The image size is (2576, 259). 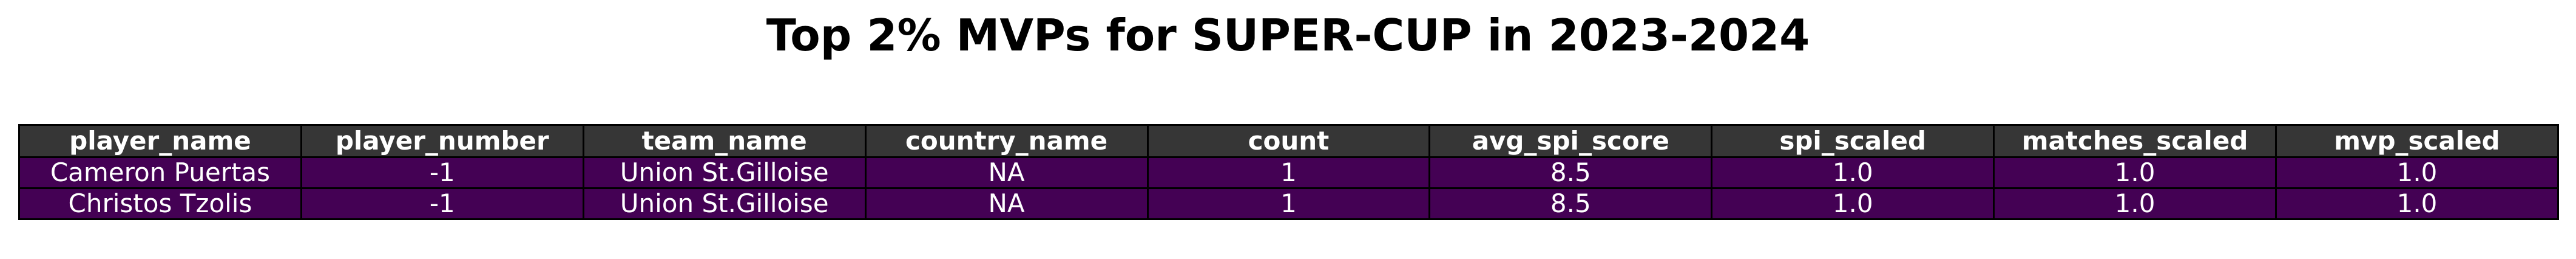 What do you see at coordinates (1288, 35) in the screenshot?
I see `chart-title: Top 2% MVPs for SUPER-CUP in 2023-2024` at bounding box center [1288, 35].